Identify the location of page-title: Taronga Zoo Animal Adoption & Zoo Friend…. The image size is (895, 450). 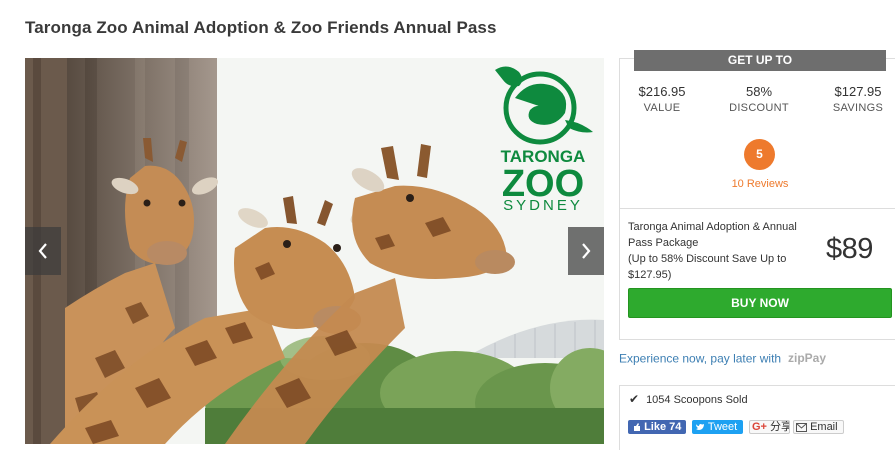
(261, 27).